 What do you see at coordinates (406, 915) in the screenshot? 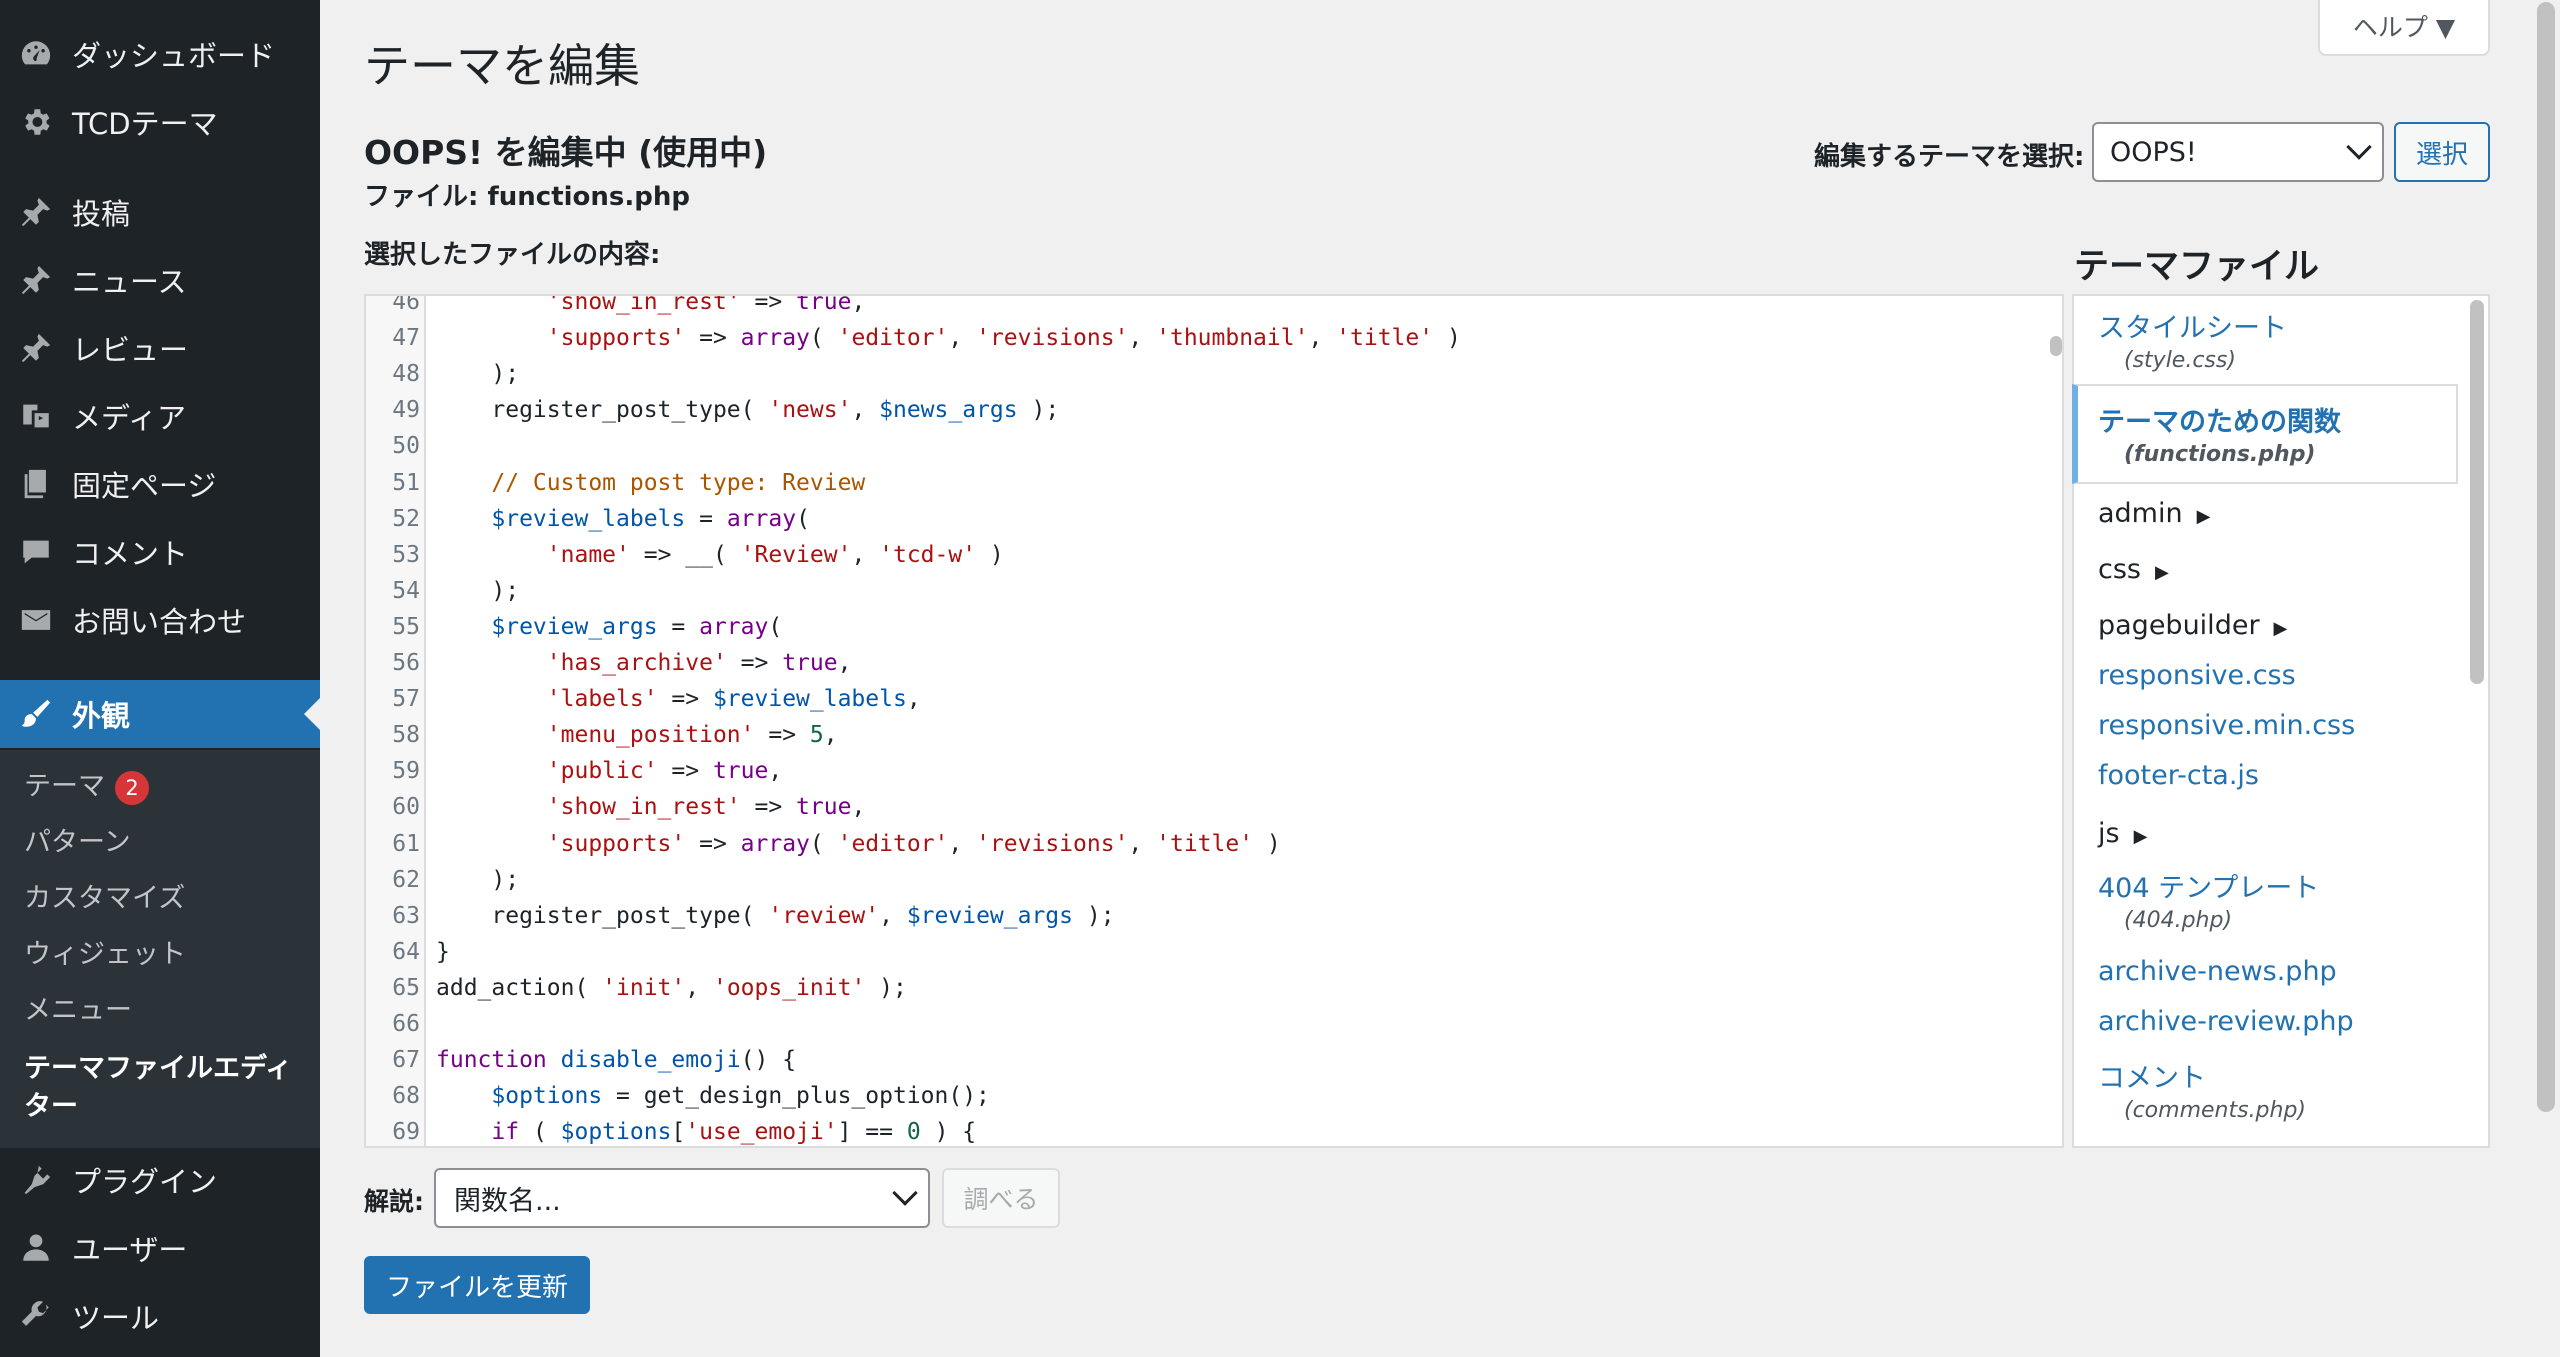
I see `line-number: 63` at bounding box center [406, 915].